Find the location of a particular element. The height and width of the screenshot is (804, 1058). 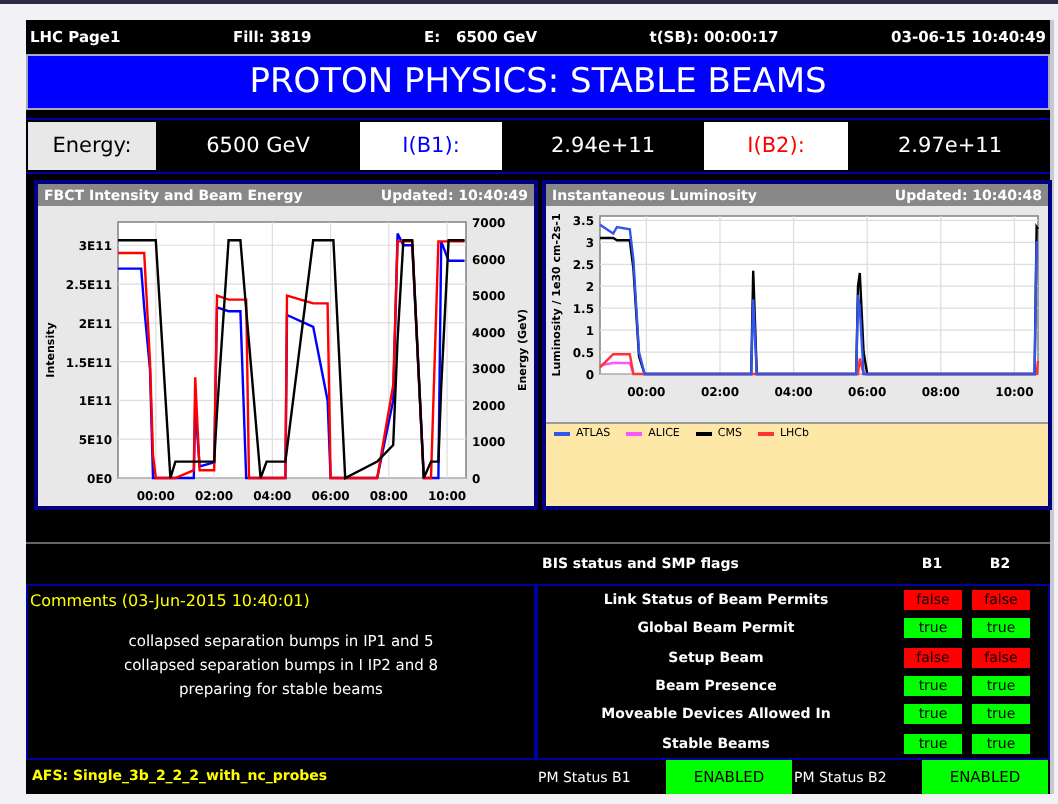

b2-intensity-label: I(B2): is located at coordinates (776, 146).